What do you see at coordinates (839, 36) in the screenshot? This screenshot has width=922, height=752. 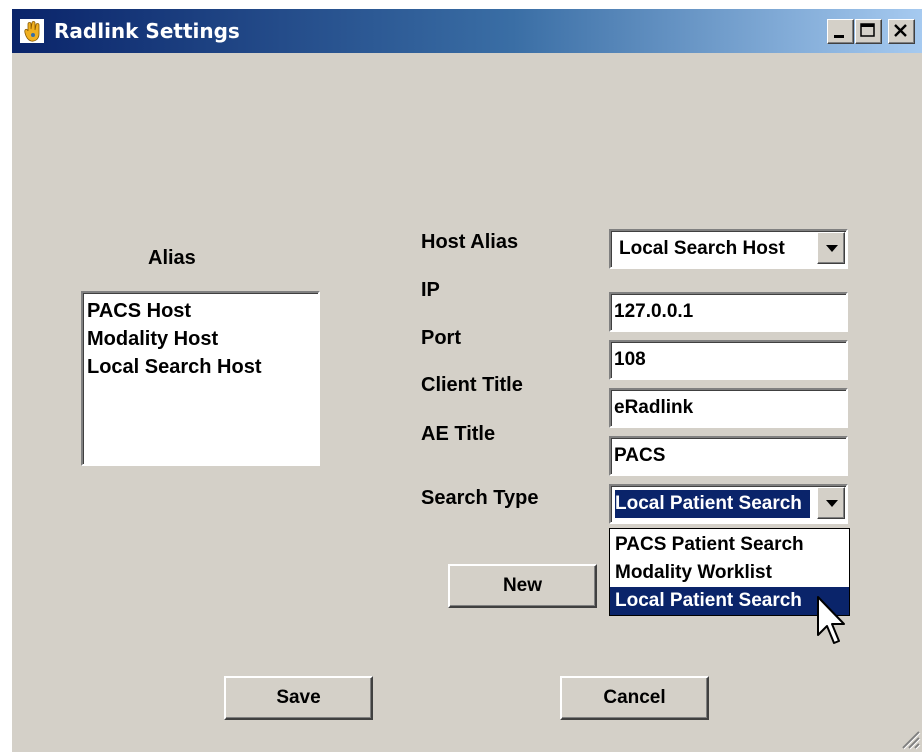 I see `minimize-icon` at bounding box center [839, 36].